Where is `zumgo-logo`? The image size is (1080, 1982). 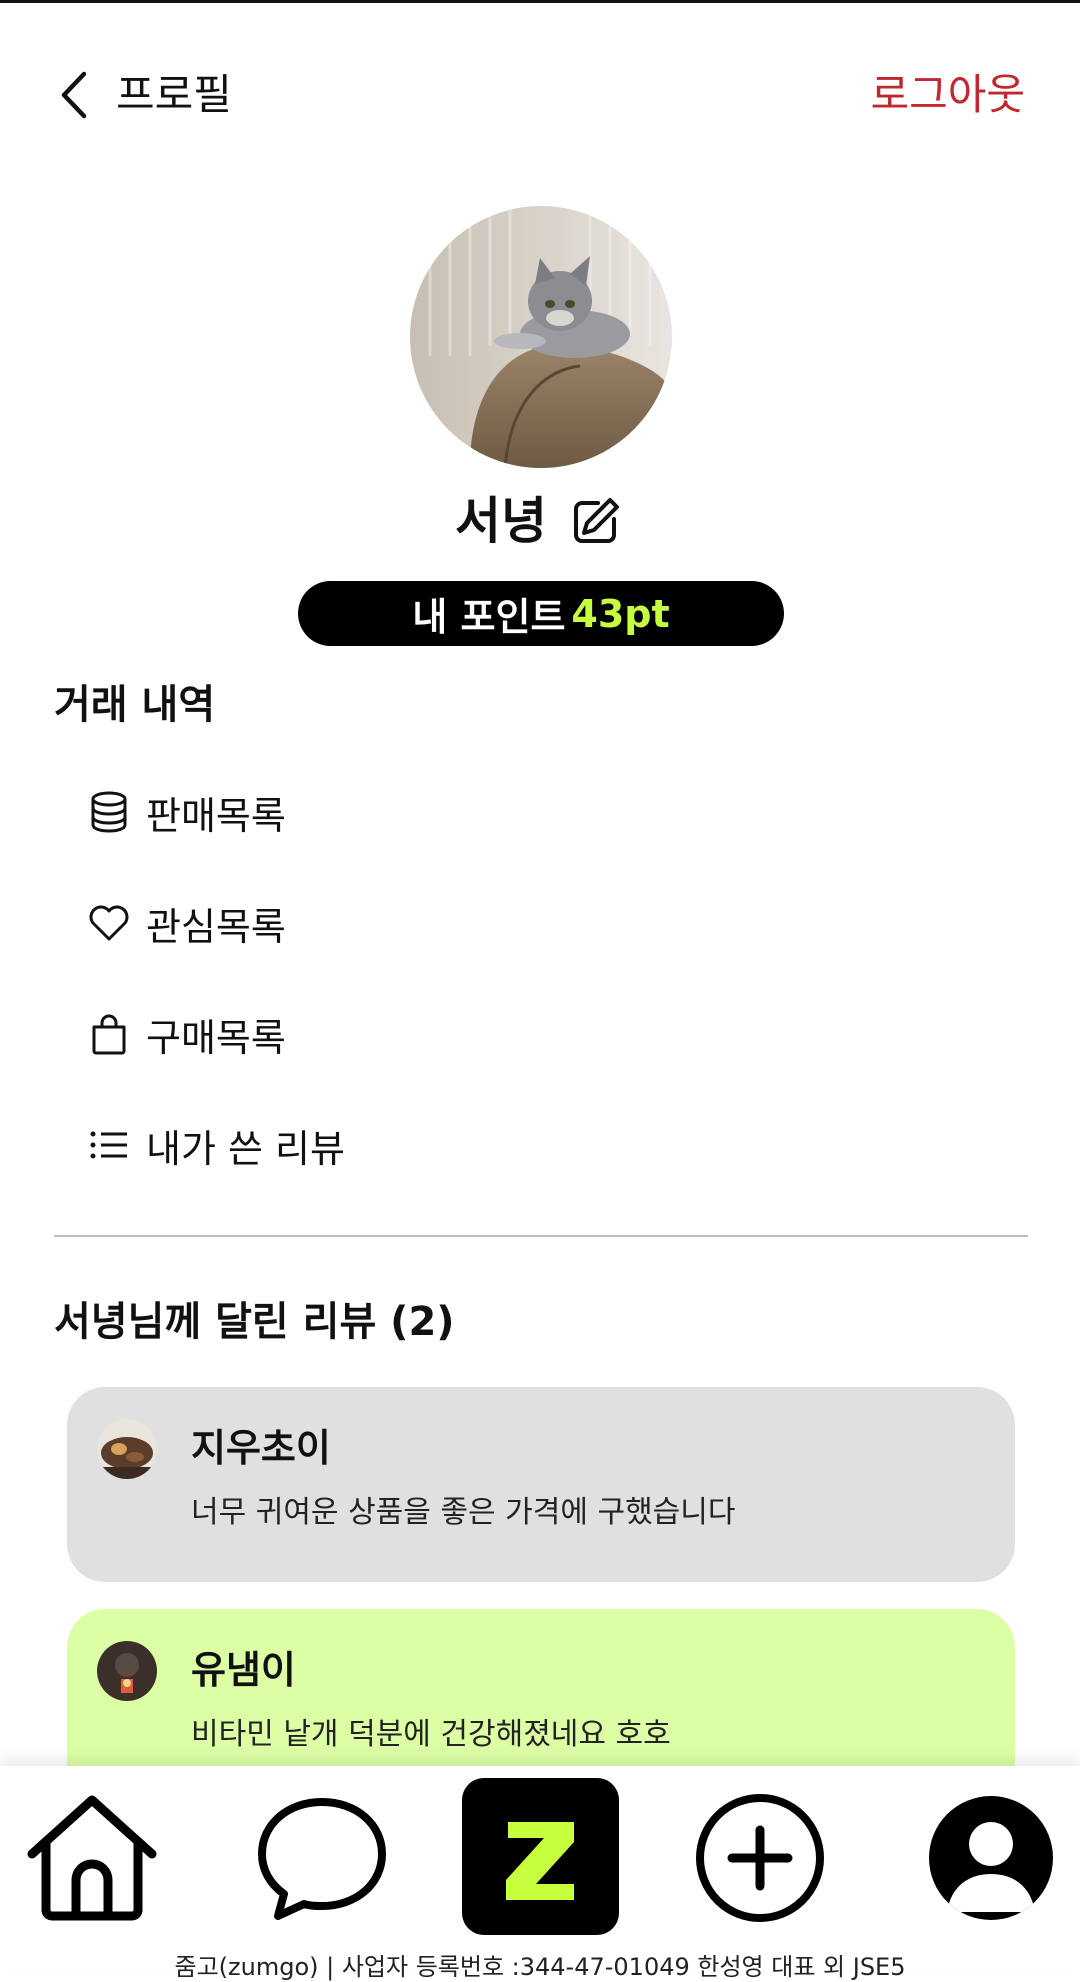
zumgo-logo is located at coordinates (540, 1856).